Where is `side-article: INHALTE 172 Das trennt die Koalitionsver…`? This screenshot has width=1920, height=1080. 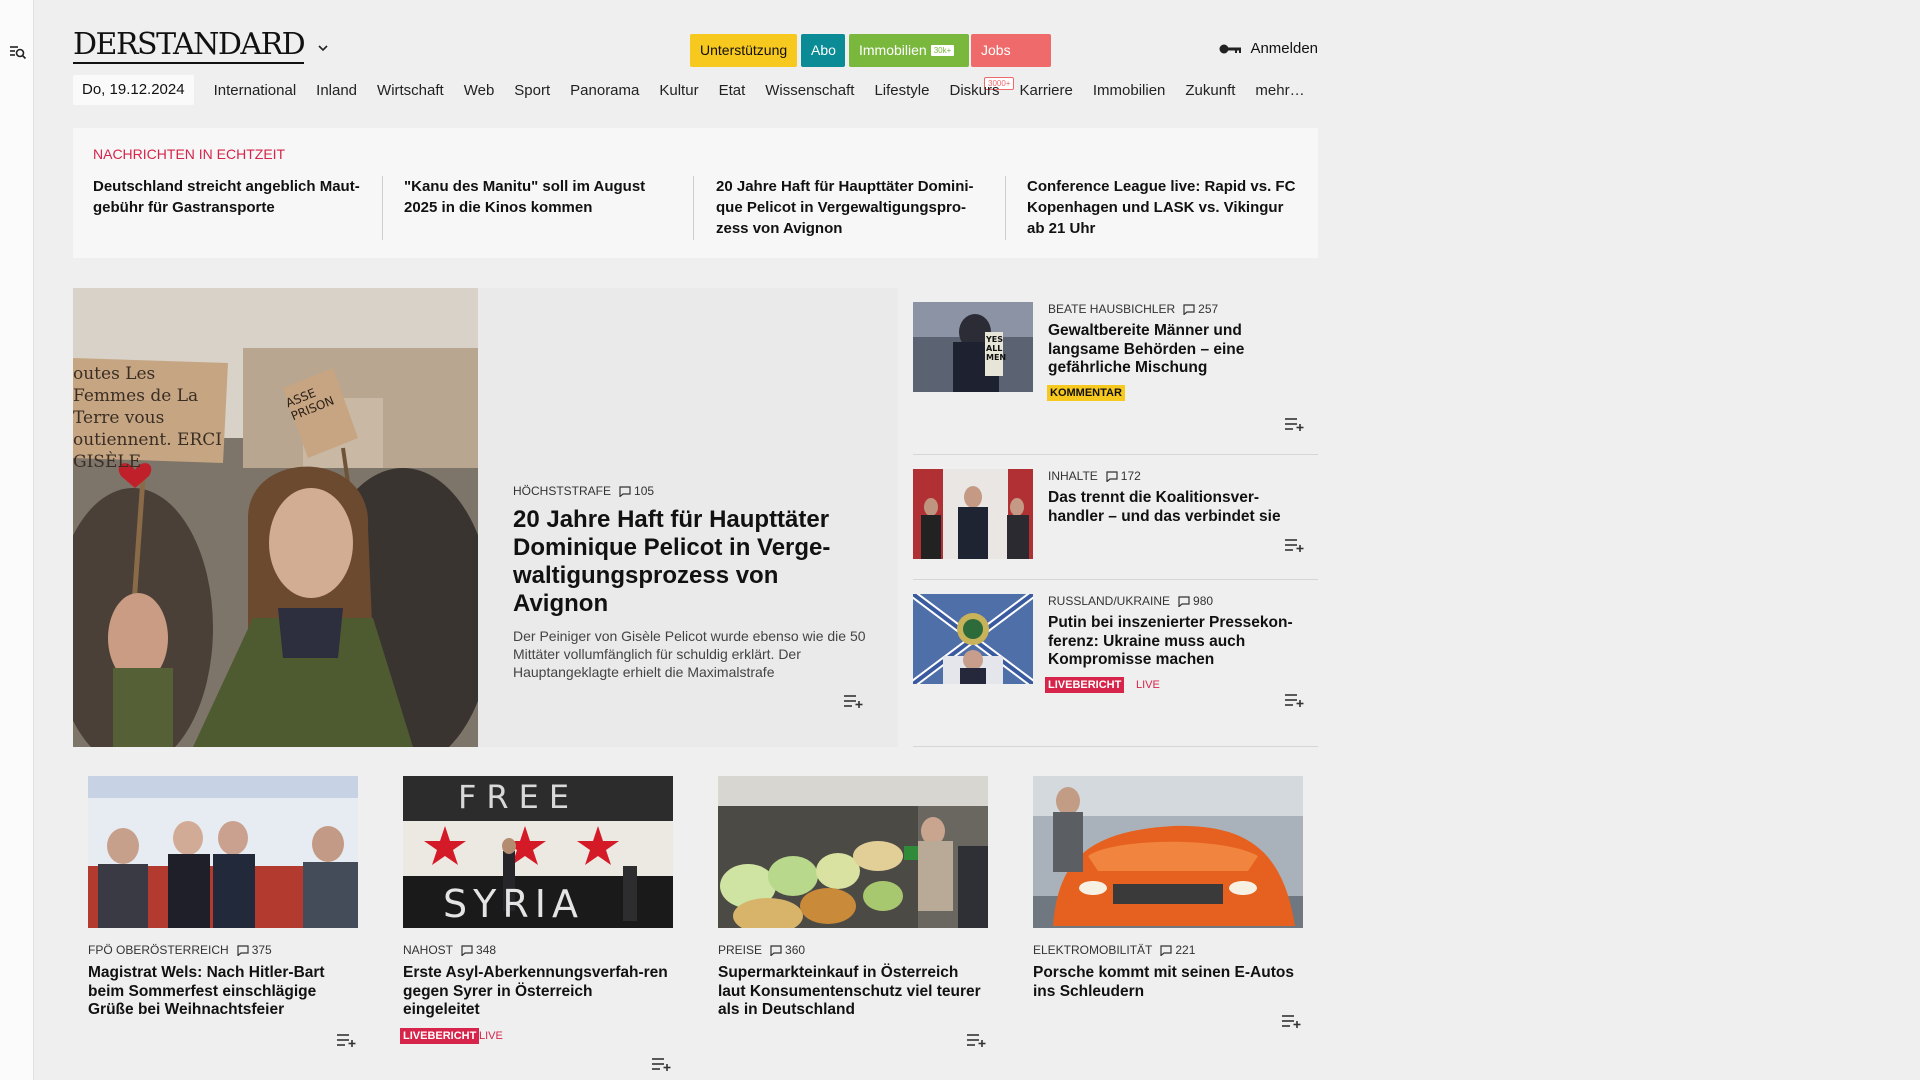 side-article: INHALTE 172 Das trennt die Koalitionsver… is located at coordinates (1115, 517).